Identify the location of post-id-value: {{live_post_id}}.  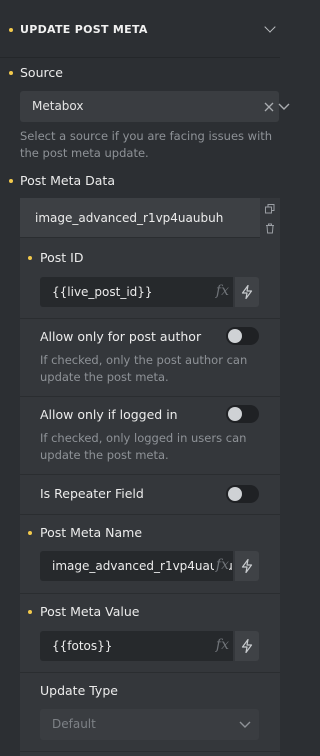
(102, 292).